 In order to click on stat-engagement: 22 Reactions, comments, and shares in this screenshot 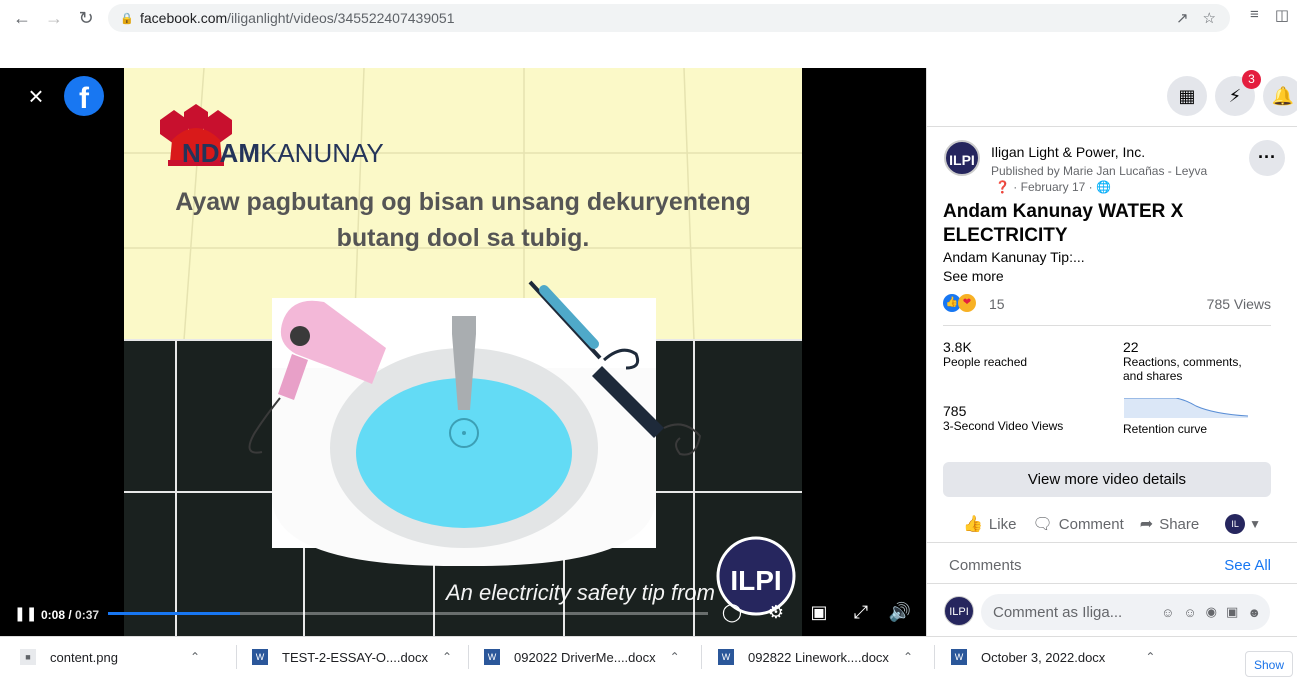, I will do `click(1193, 361)`.